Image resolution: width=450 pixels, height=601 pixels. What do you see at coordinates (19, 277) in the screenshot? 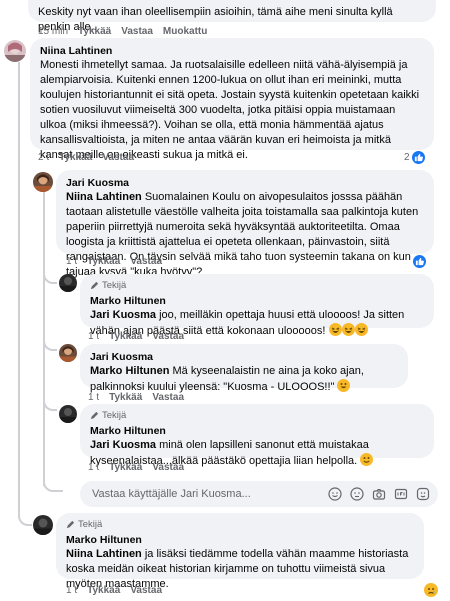
I see `thread-line-main` at bounding box center [19, 277].